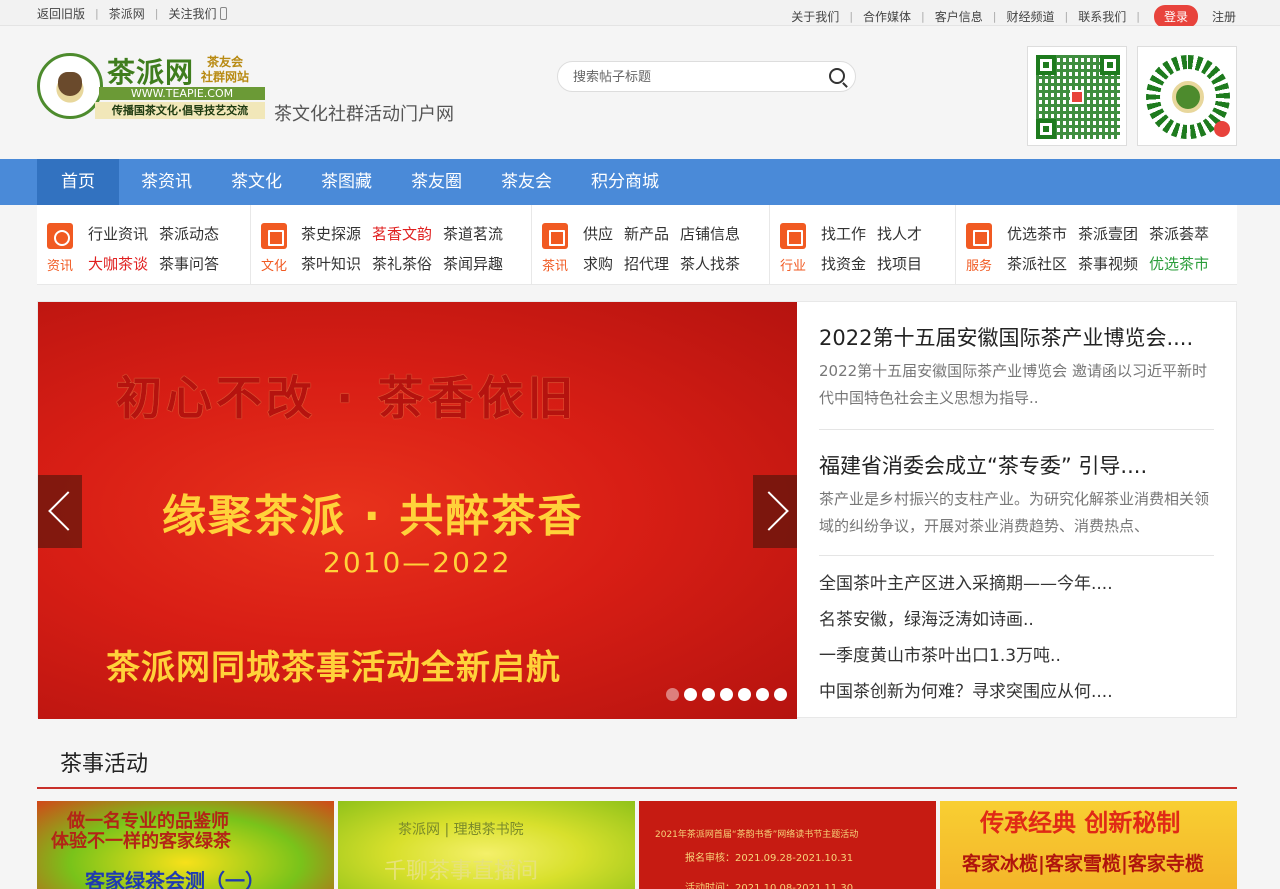 This screenshot has width=1280, height=889. What do you see at coordinates (555, 236) in the screenshot?
I see `home-icon` at bounding box center [555, 236].